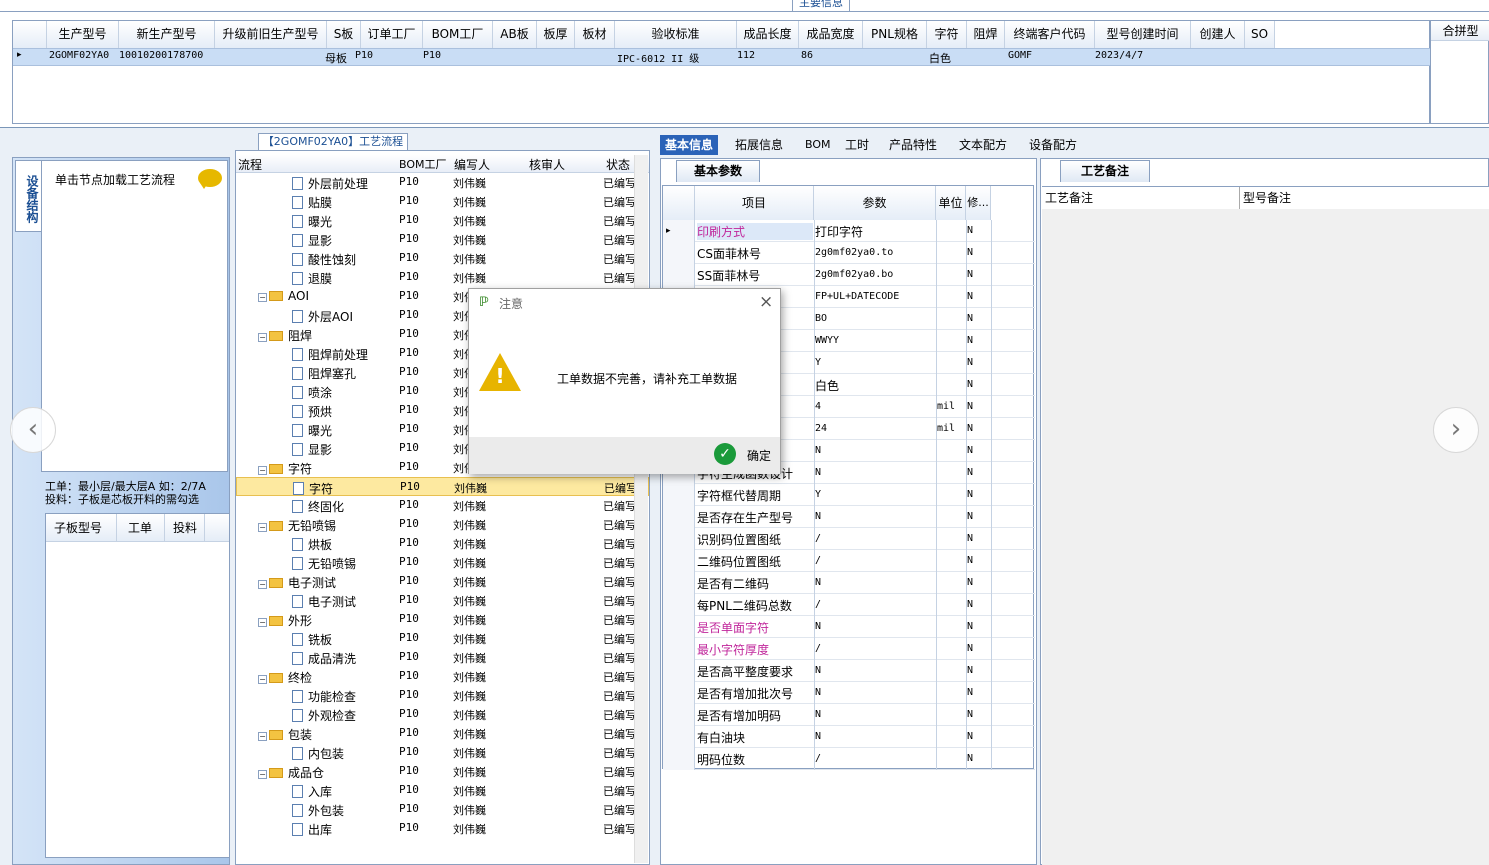 Image resolution: width=1489 pixels, height=865 pixels. Describe the element at coordinates (940, 58) in the screenshot. I see `cell-char: 白色` at that location.